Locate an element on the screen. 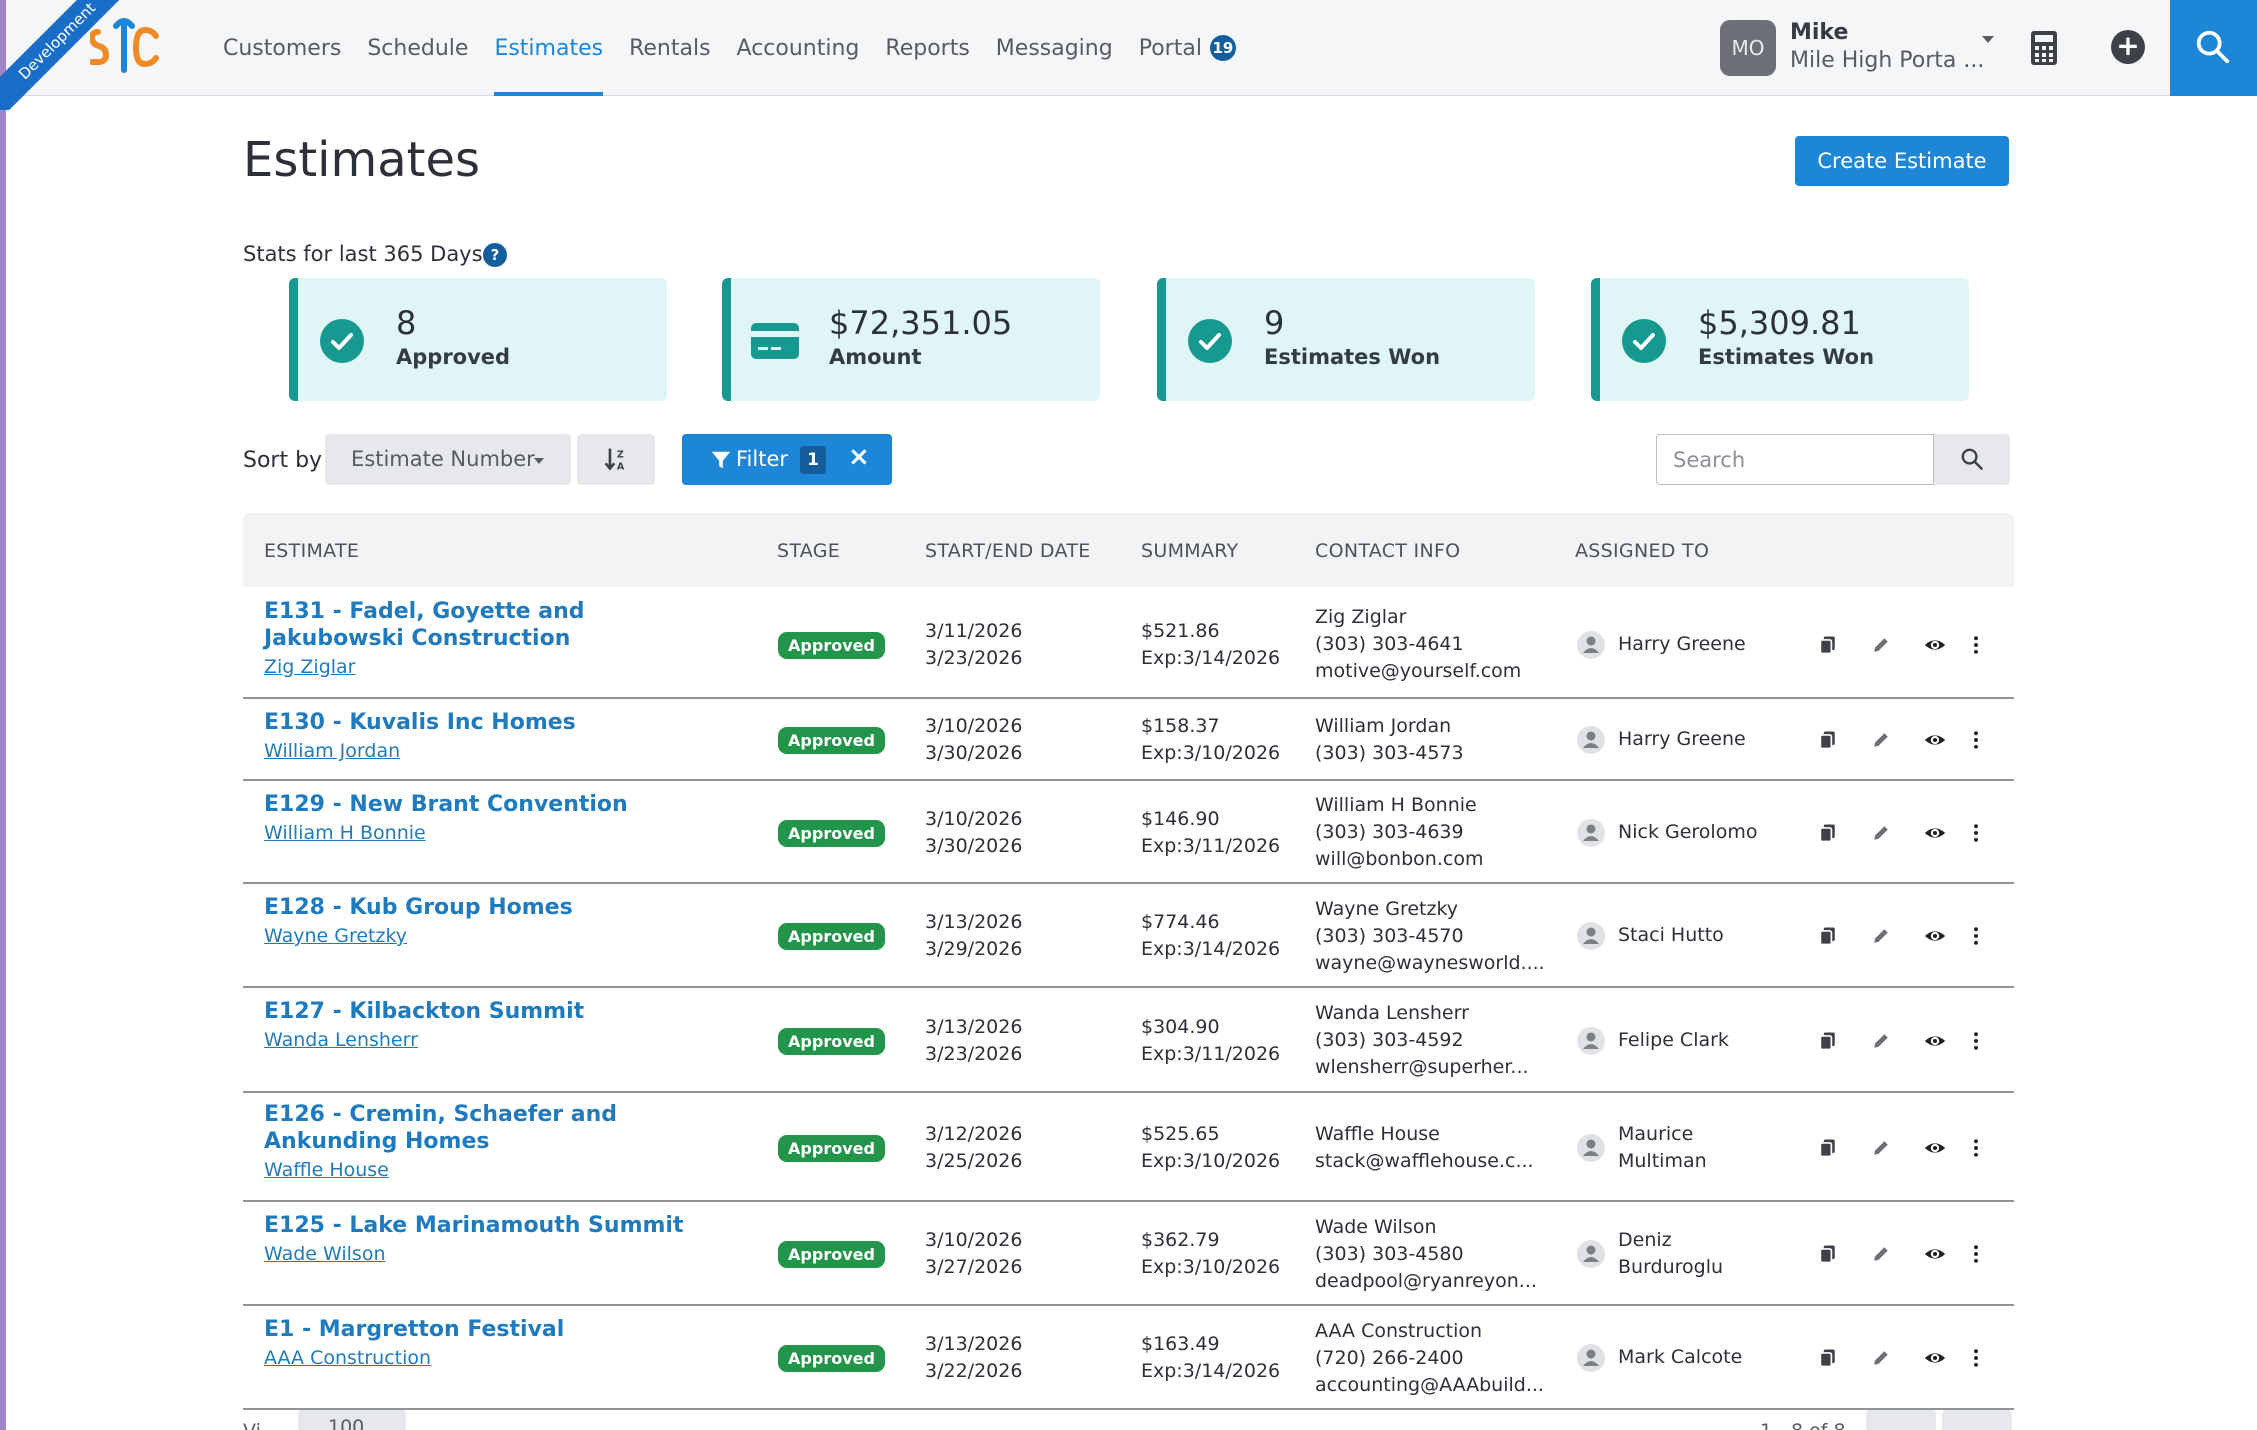 This screenshot has width=2257, height=1430. nav-customers-label: Customers is located at coordinates (282, 48).